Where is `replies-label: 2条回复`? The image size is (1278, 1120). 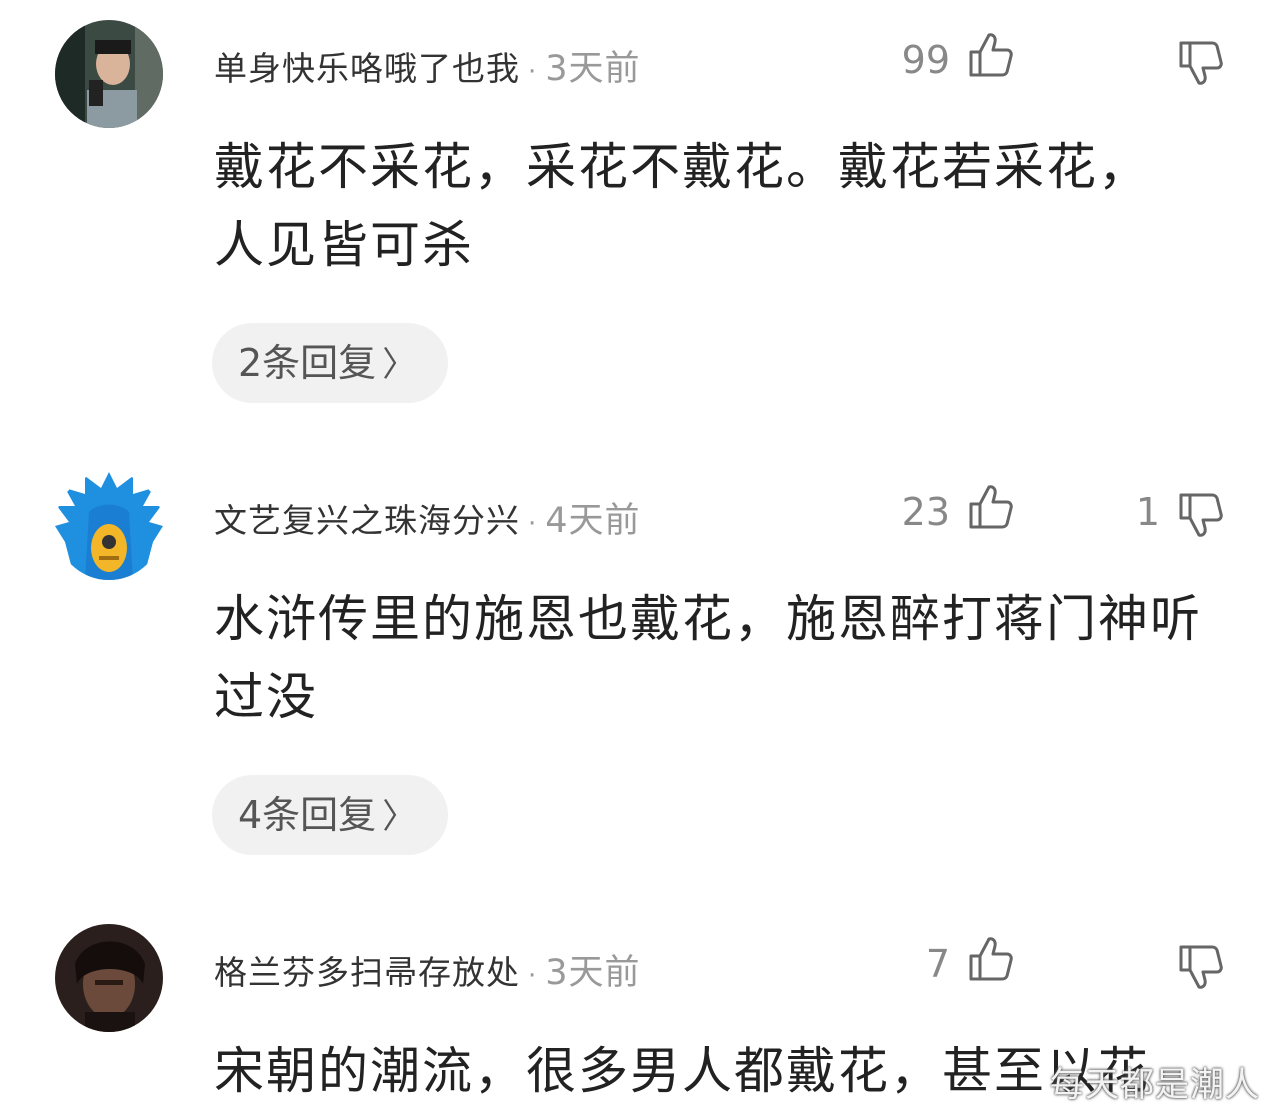
replies-label: 2条回复 is located at coordinates (307, 363).